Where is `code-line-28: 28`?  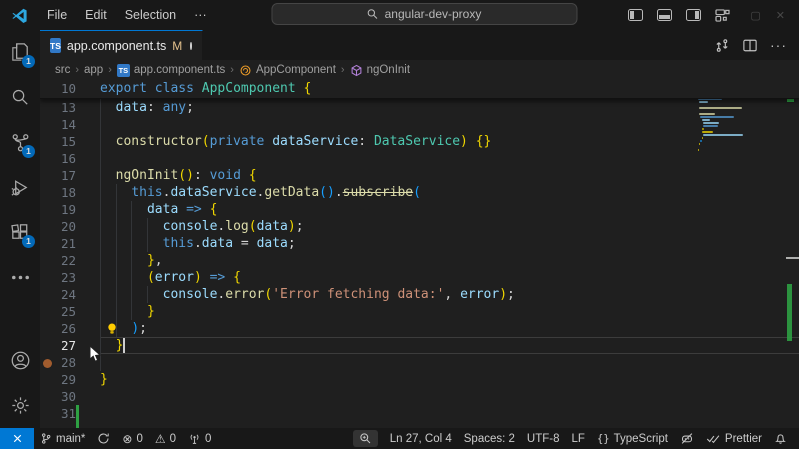 code-line-28: 28 is located at coordinates (419, 362).